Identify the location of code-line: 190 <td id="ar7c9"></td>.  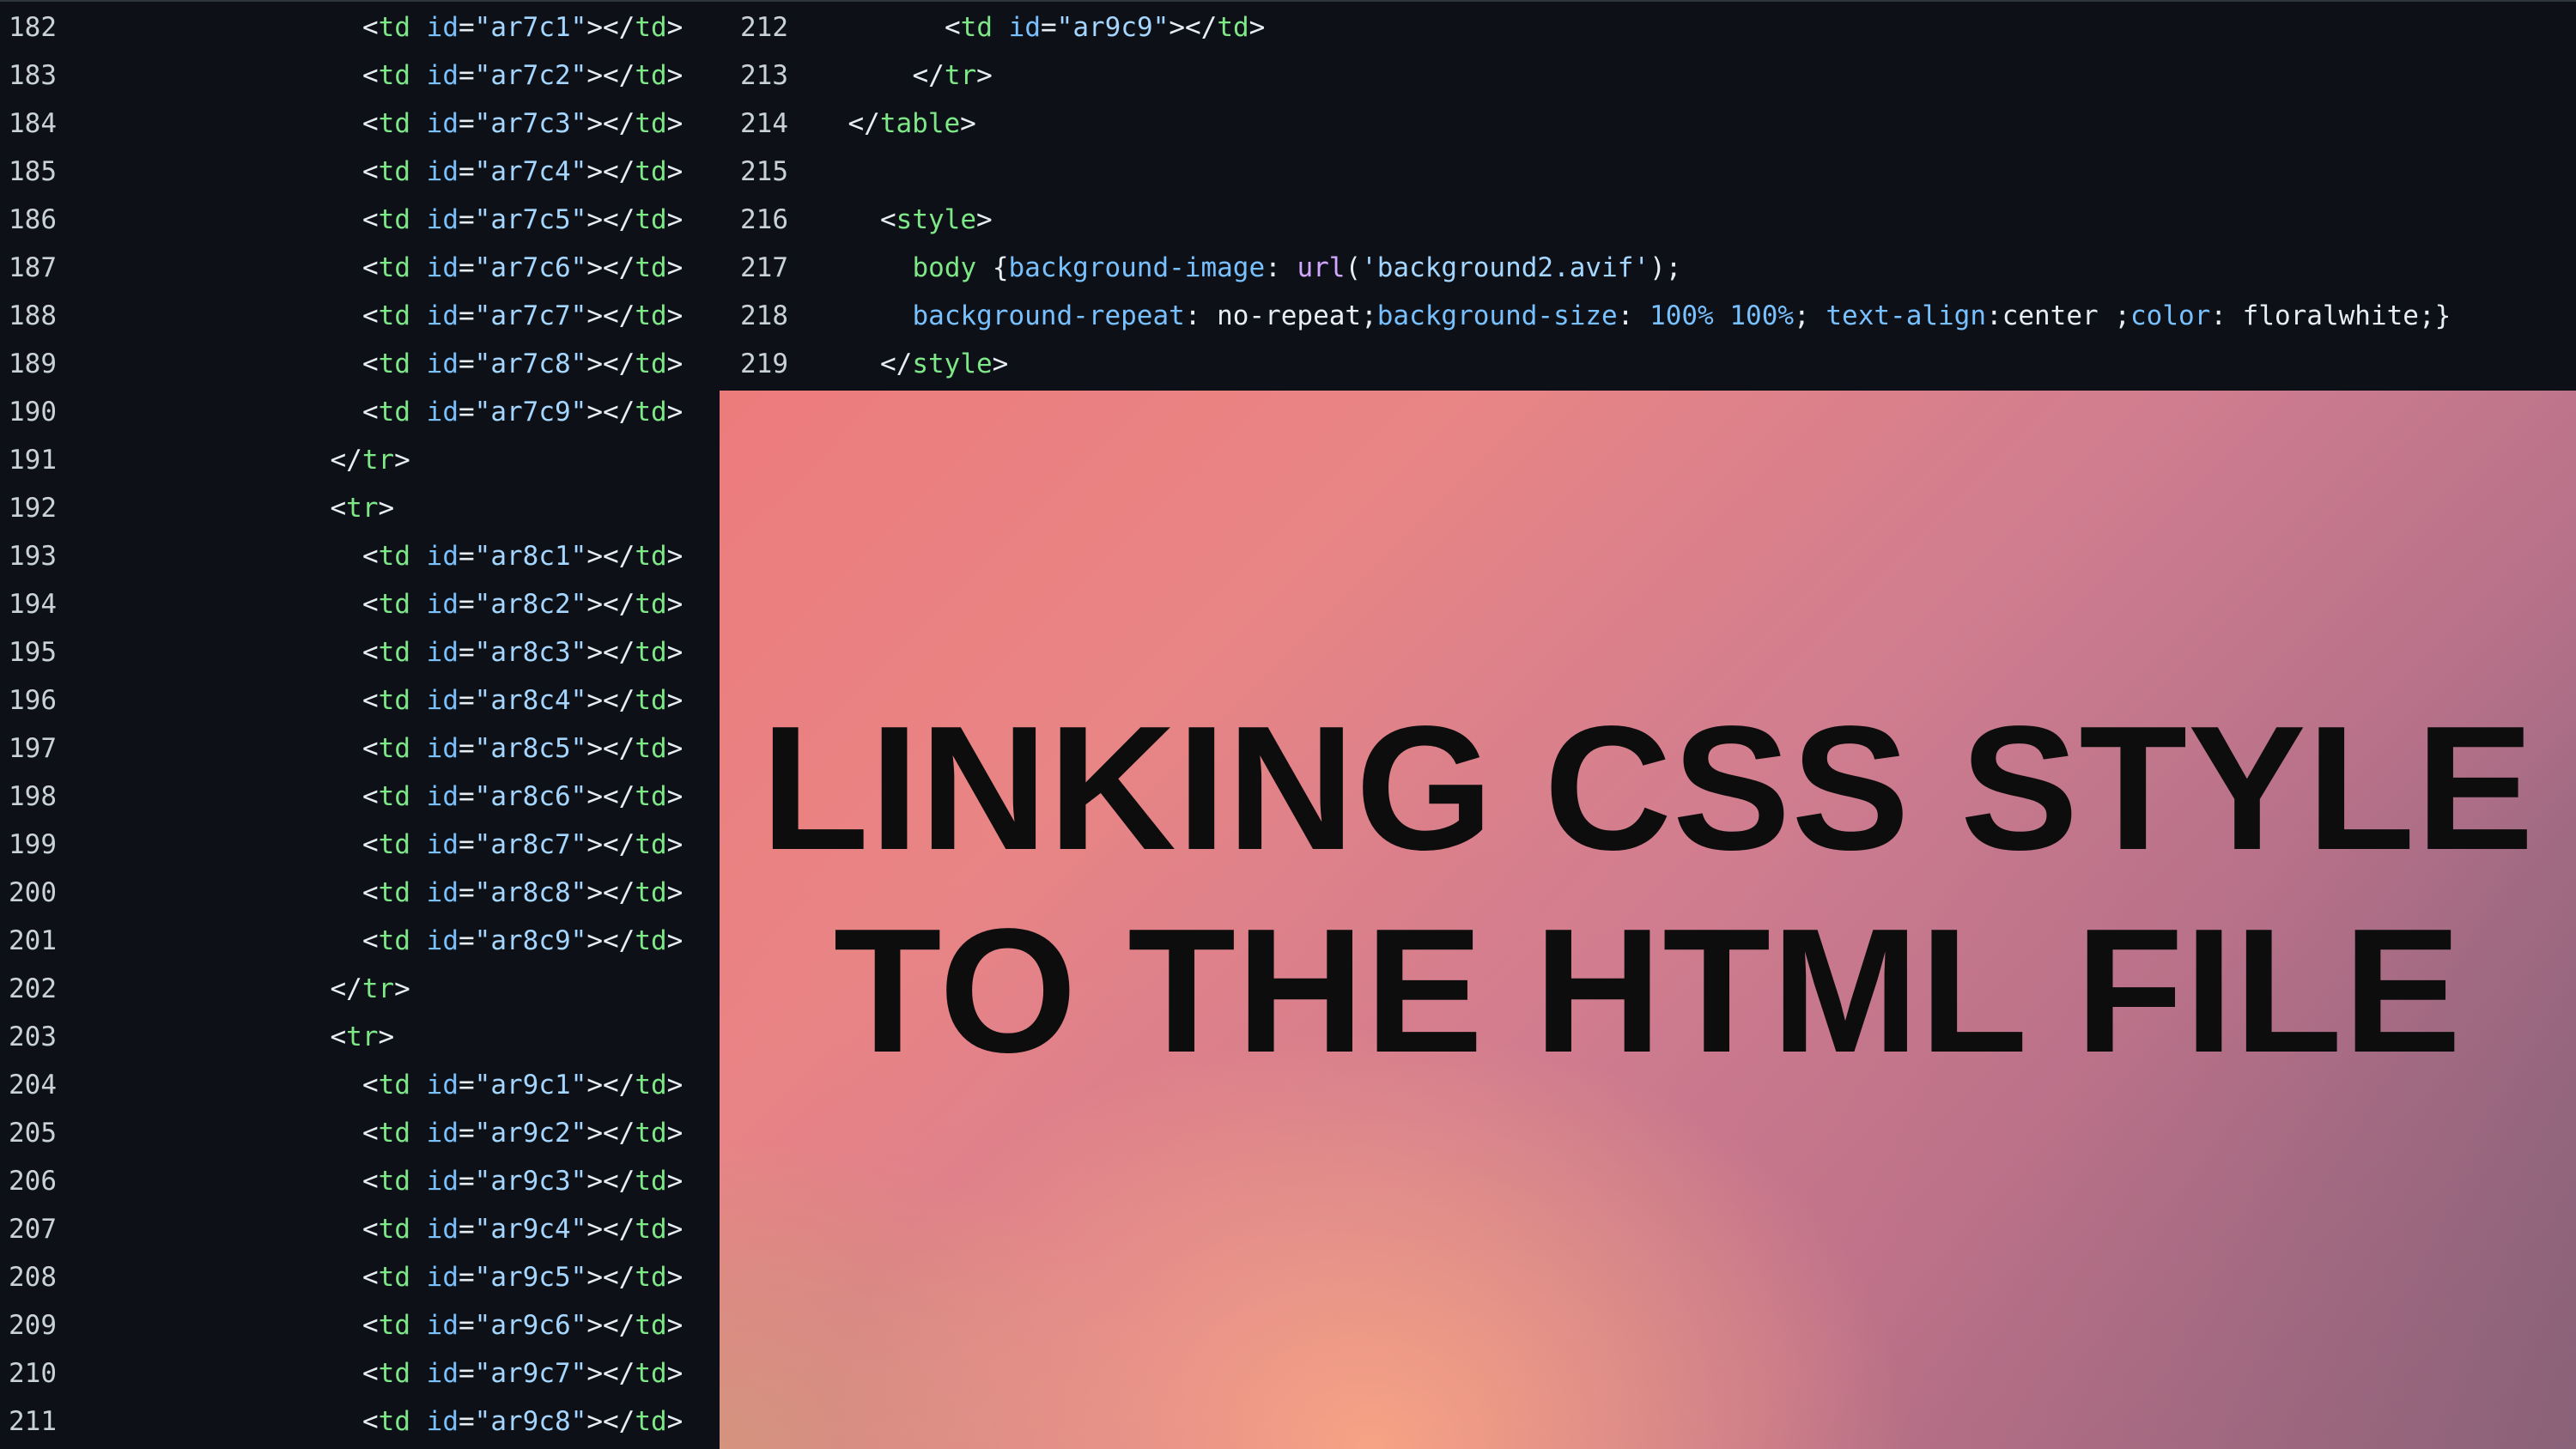
(360, 412).